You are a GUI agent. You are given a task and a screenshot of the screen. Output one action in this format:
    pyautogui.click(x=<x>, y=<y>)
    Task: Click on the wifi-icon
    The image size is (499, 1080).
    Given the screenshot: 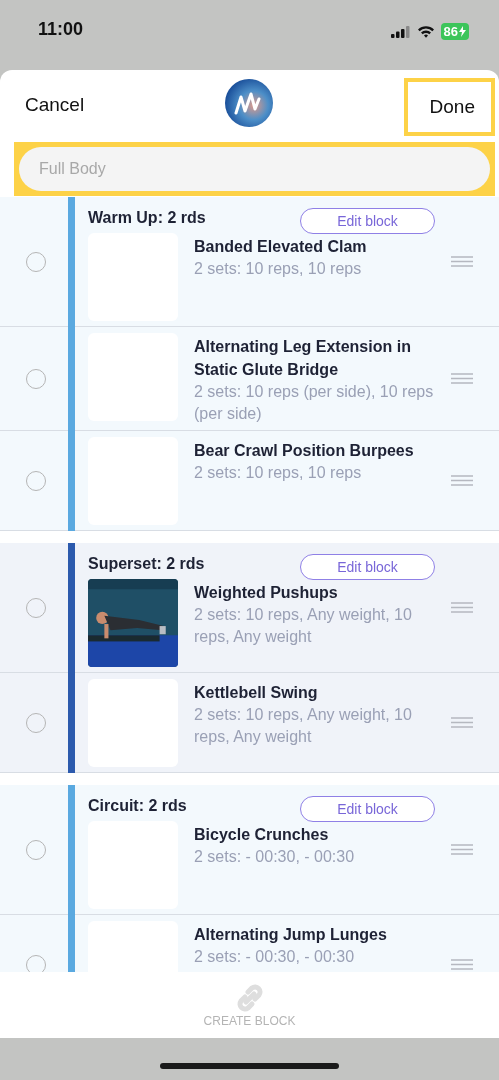 What is the action you would take?
    pyautogui.click(x=425, y=31)
    